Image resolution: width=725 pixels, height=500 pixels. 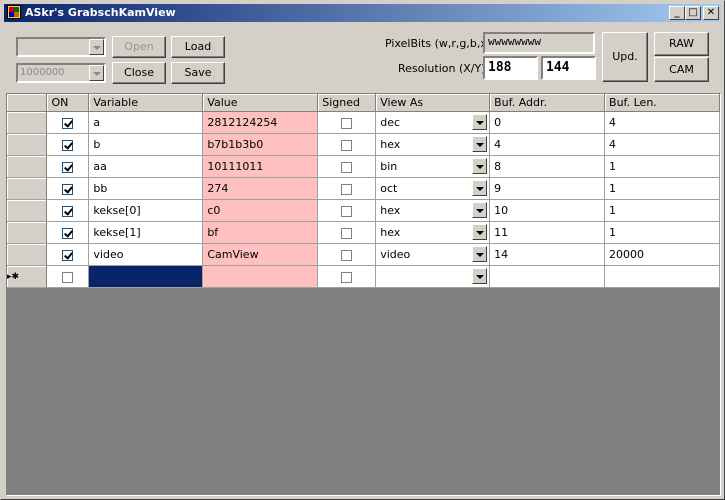 What do you see at coordinates (260, 166) in the screenshot?
I see `value-cell: 10111011` at bounding box center [260, 166].